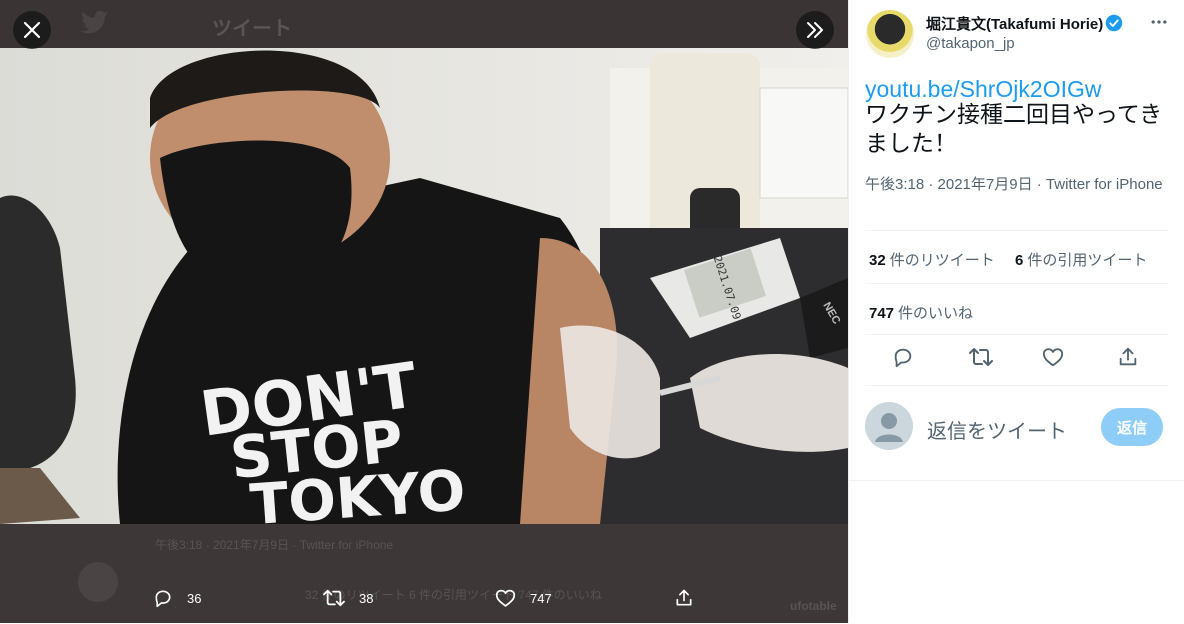 Image resolution: width=1184 pixels, height=624 pixels. Describe the element at coordinates (877, 260) in the screenshot. I see `retweets-count: 32` at that location.